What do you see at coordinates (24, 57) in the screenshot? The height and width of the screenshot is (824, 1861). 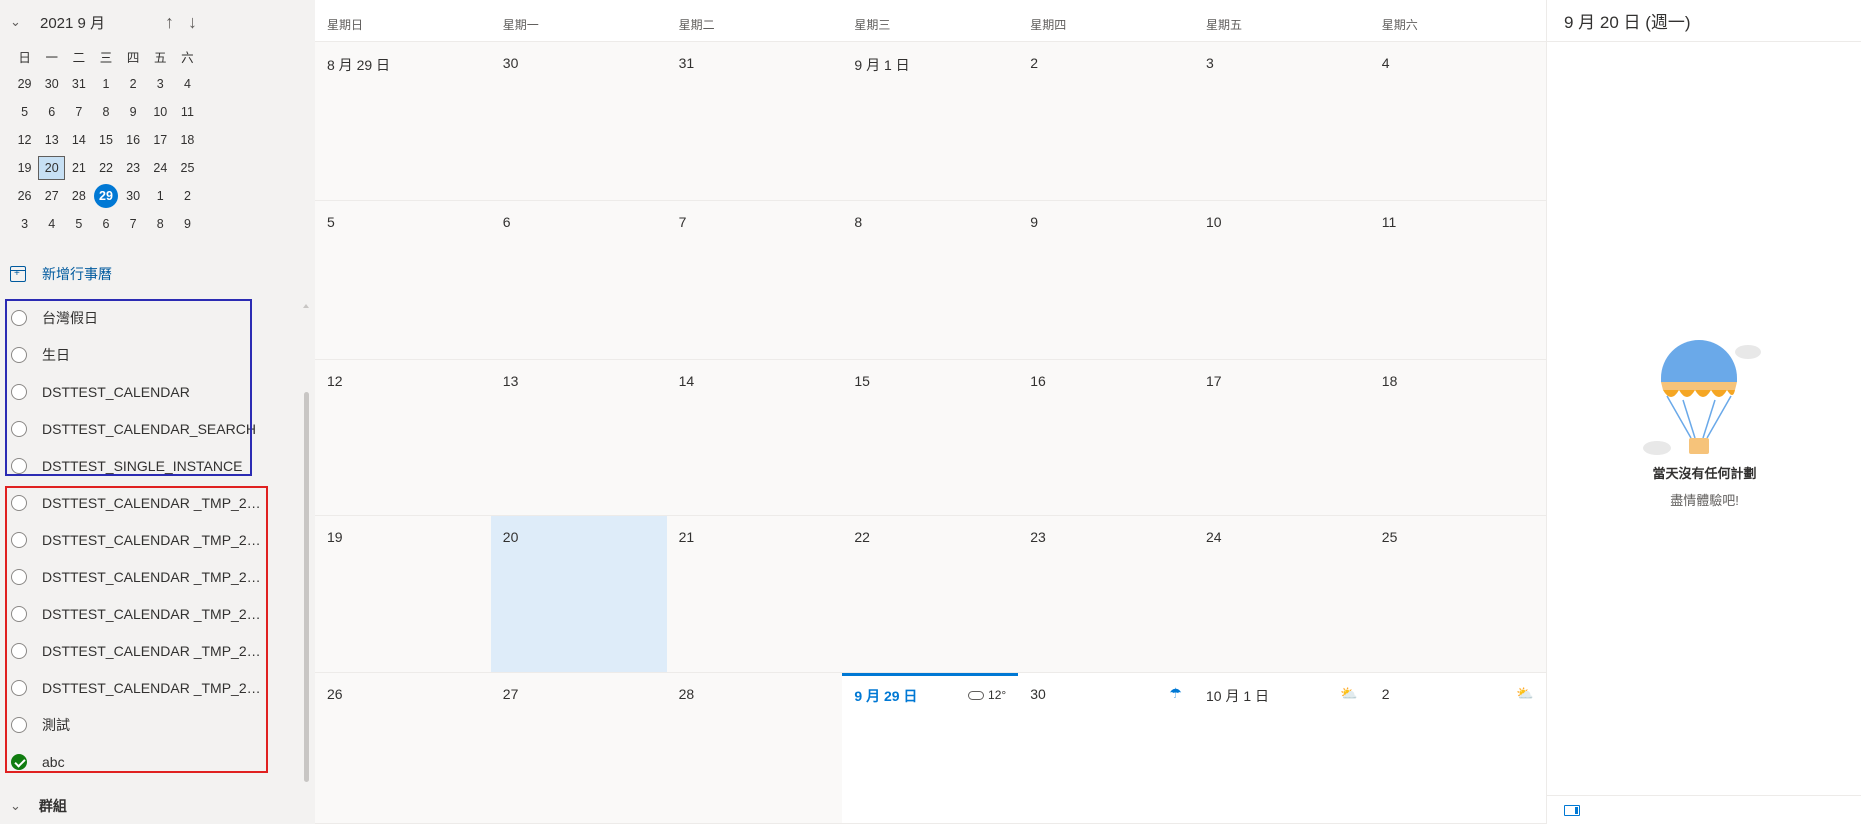 I see `mini-weekday-label: 日` at bounding box center [24, 57].